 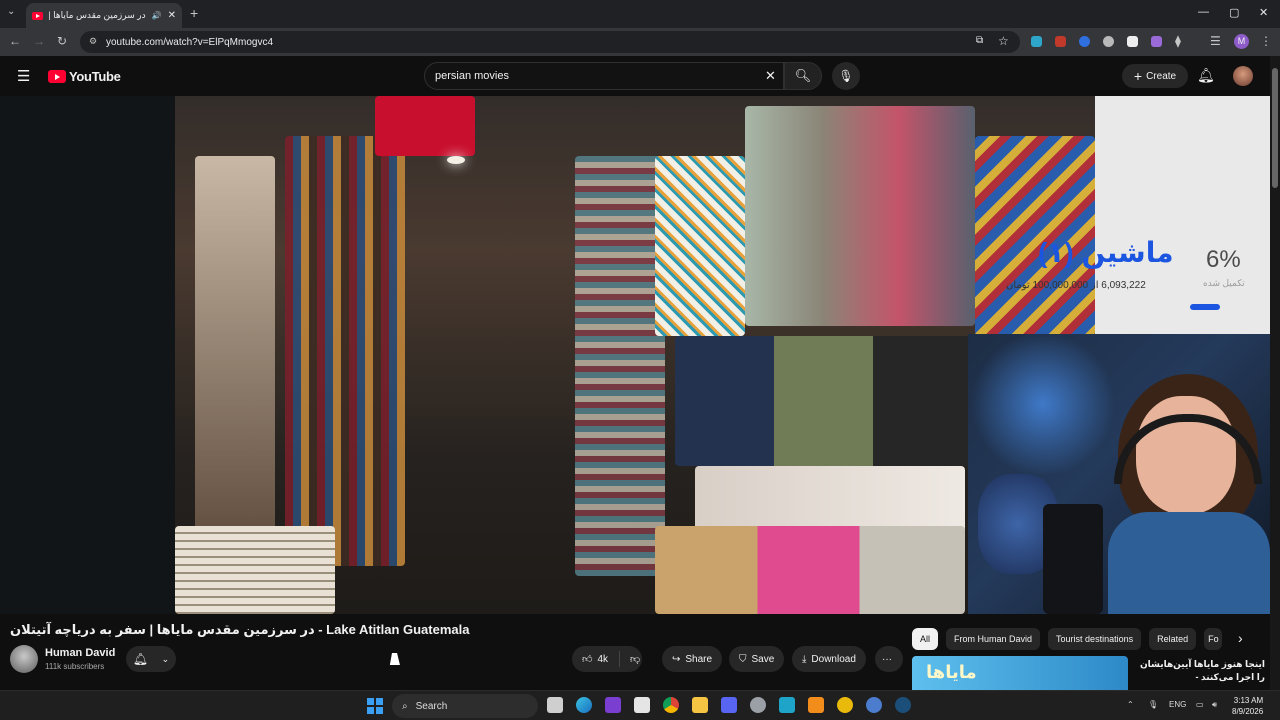 What do you see at coordinates (425, 126) in the screenshot?
I see `red-shirt` at bounding box center [425, 126].